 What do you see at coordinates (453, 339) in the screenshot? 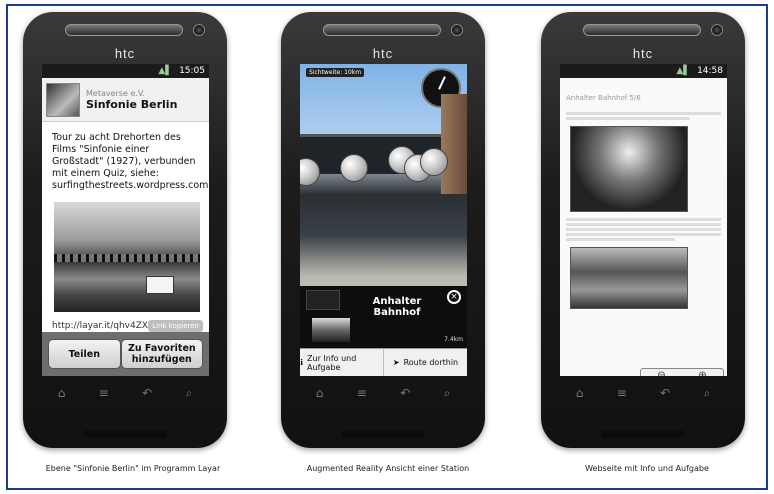
I see `poi-distance: 7.4km` at bounding box center [453, 339].